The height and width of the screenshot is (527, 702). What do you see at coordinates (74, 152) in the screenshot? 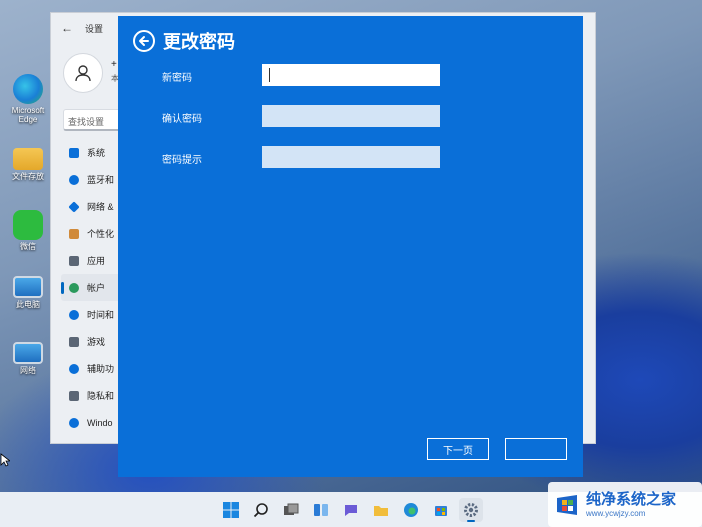
I see `system-icon` at bounding box center [74, 152].